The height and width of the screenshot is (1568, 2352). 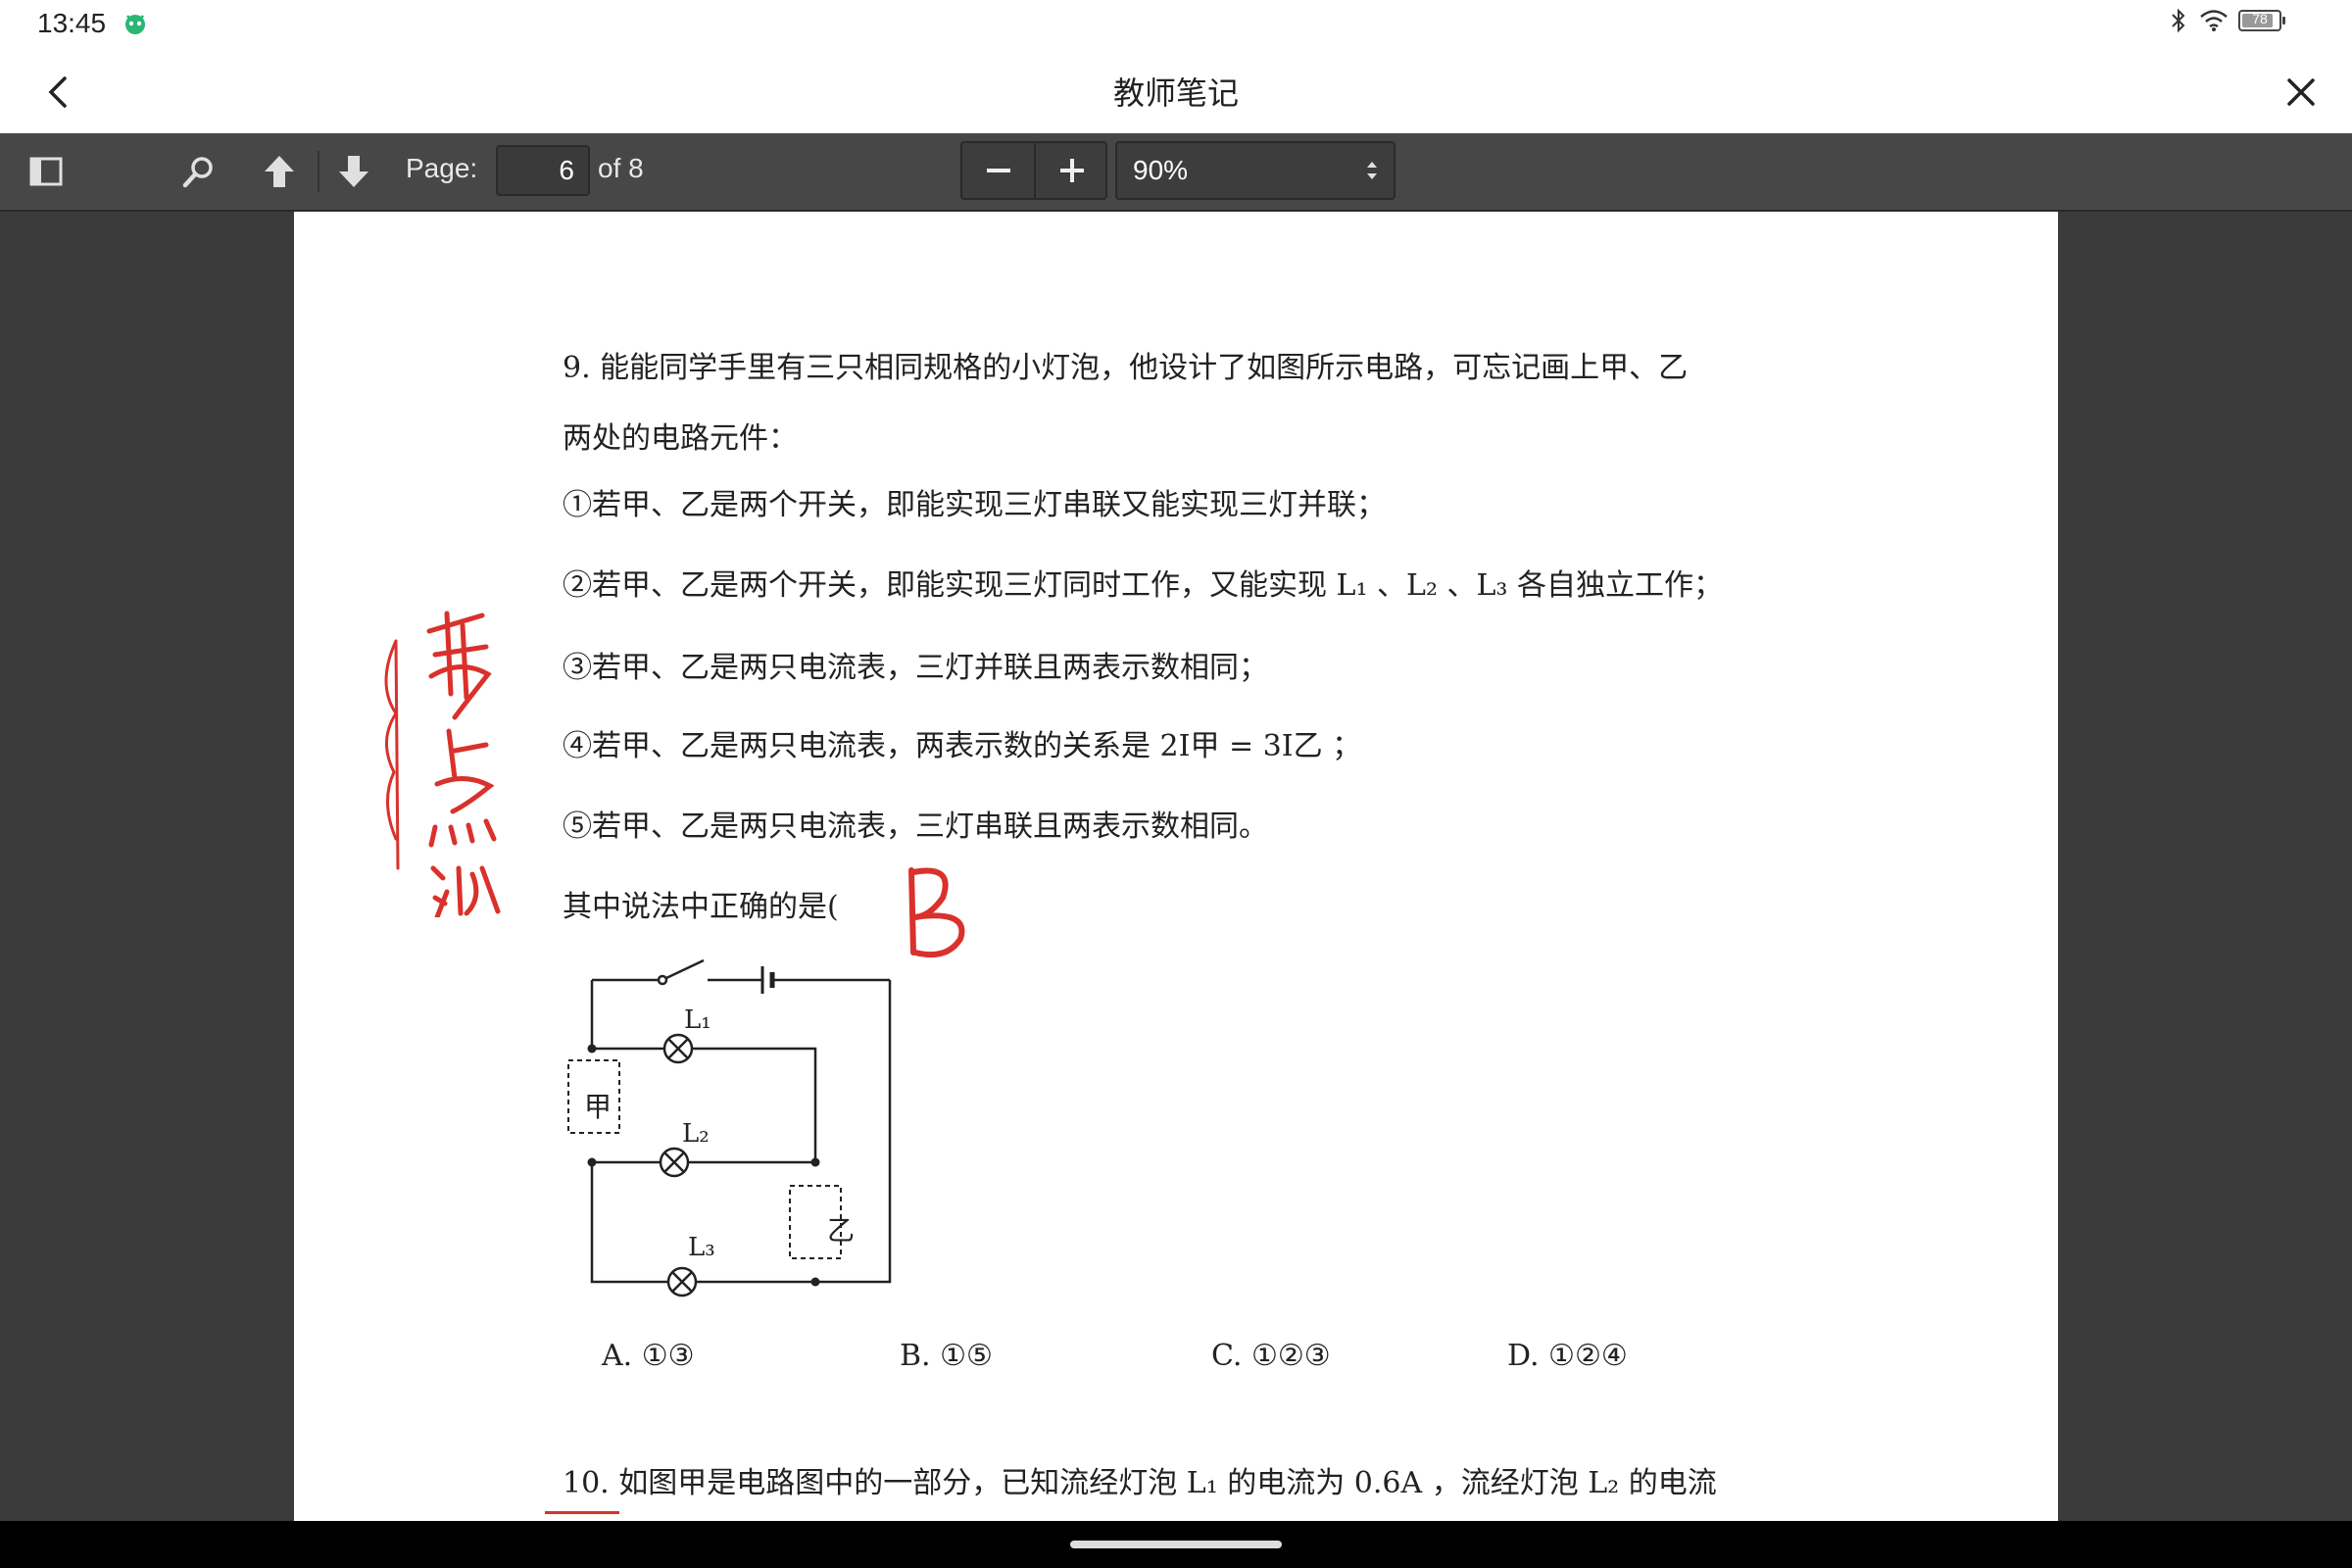 I want to click on q9-stem-line2: 两处的电路元件：, so click(x=680, y=438).